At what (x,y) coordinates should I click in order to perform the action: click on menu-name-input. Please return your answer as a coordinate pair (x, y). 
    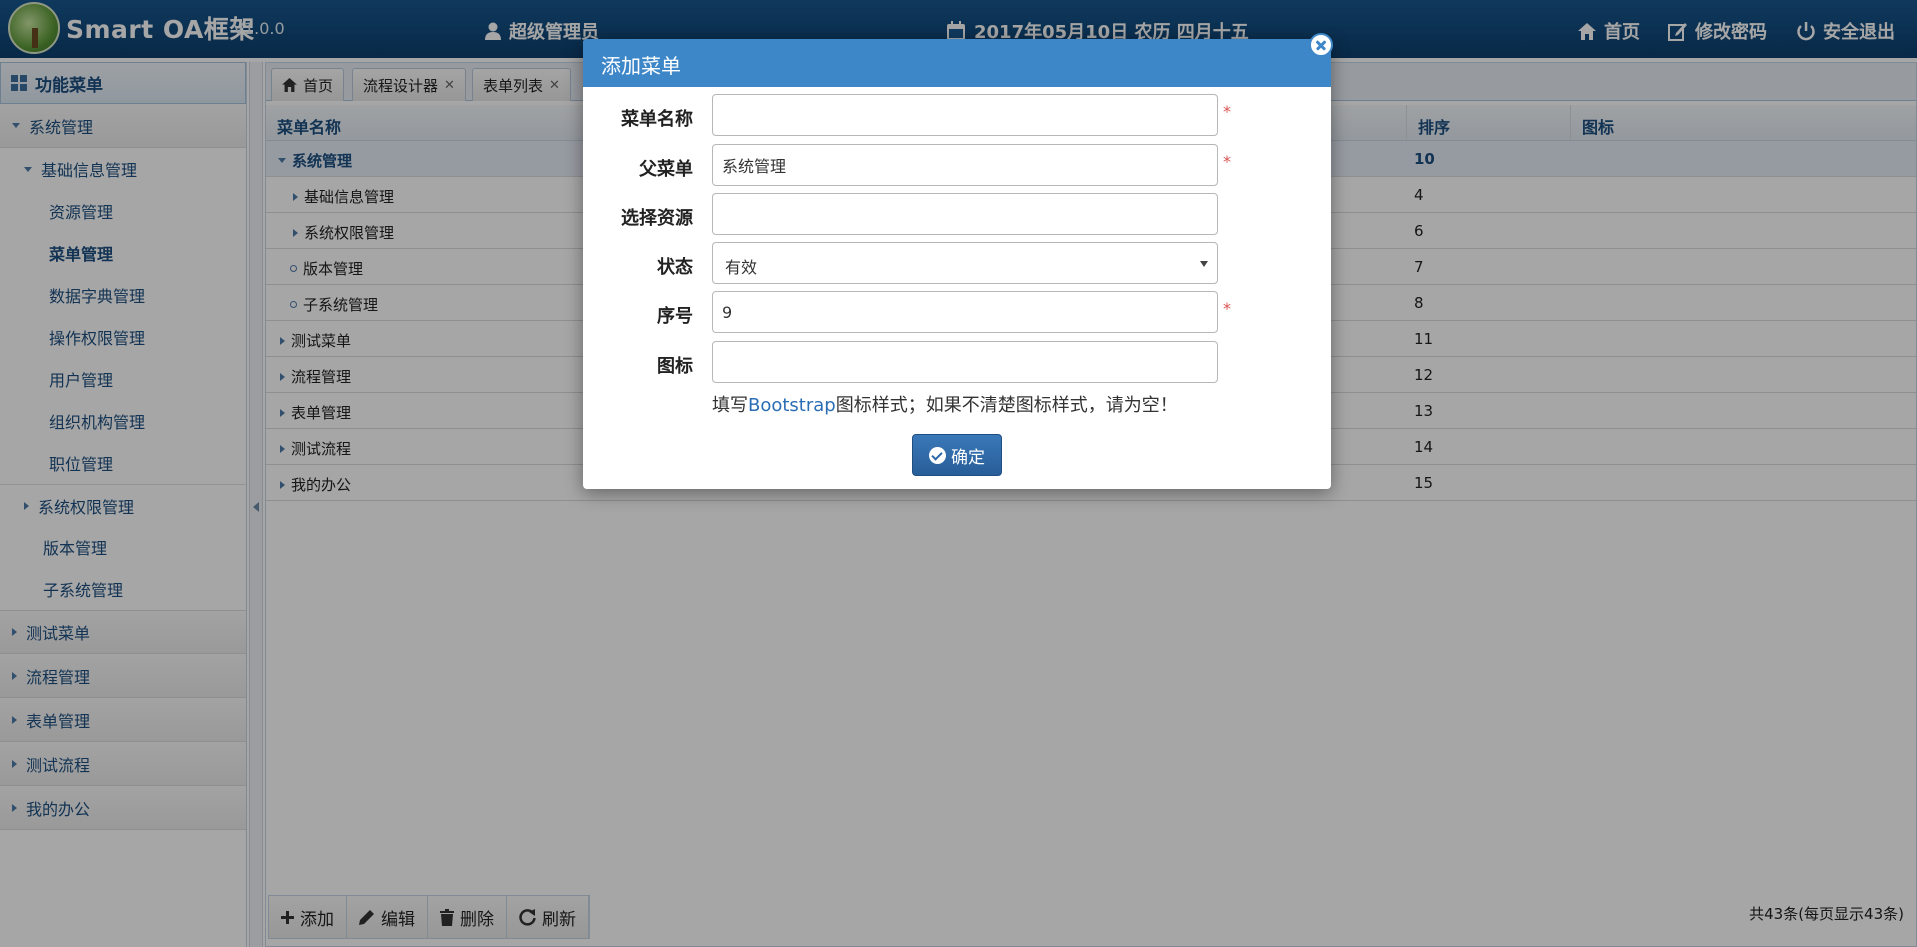
    Looking at the image, I should click on (965, 115).